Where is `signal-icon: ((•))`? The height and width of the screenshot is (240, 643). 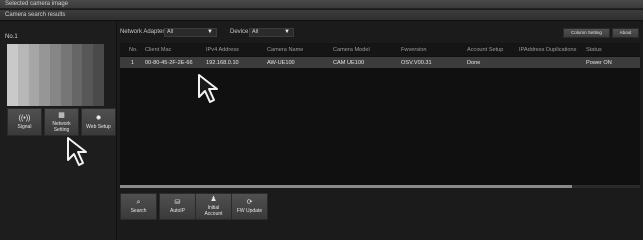 signal-icon: ((•)) is located at coordinates (24, 118).